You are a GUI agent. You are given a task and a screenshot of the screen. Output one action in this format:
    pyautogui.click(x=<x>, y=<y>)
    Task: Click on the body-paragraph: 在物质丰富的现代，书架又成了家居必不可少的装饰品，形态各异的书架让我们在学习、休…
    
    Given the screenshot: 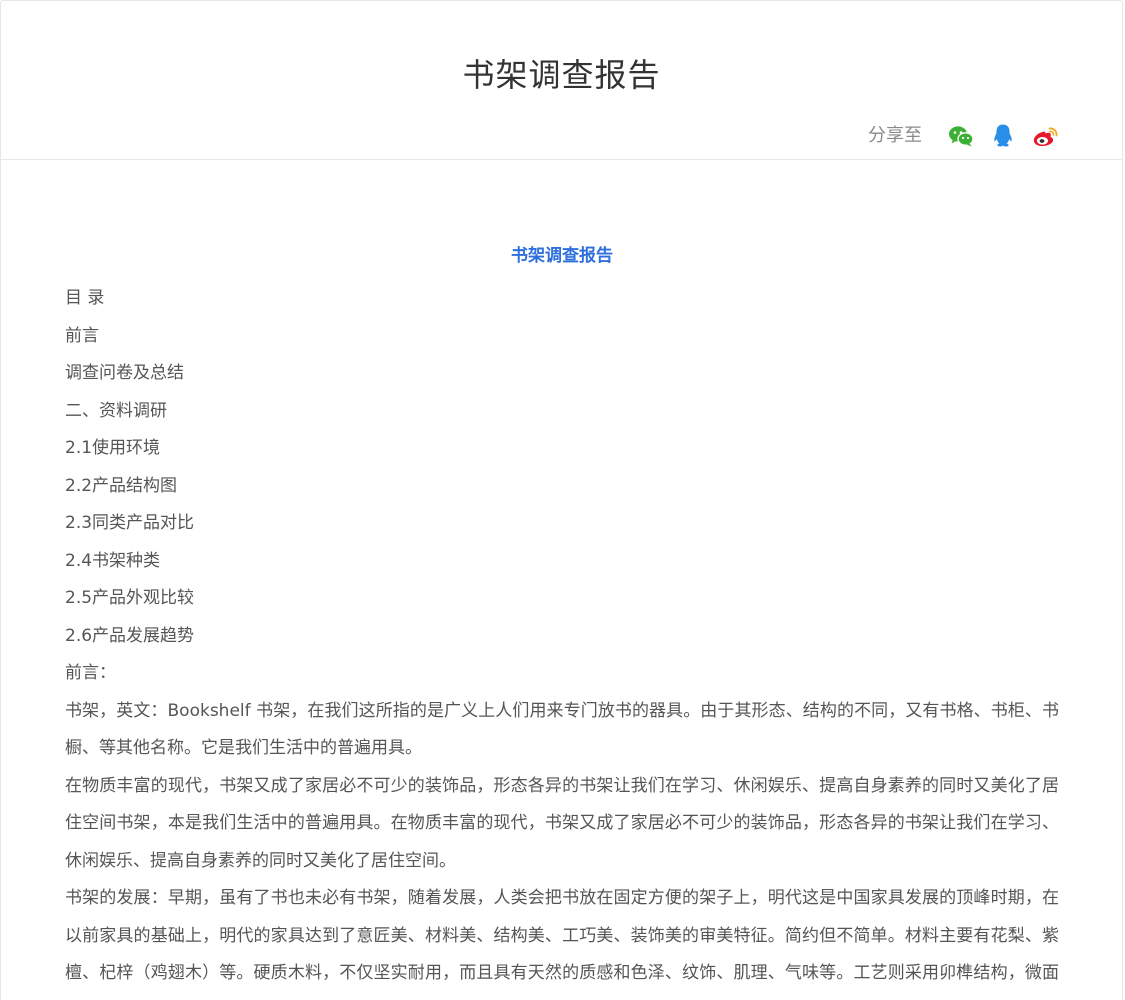 What is the action you would take?
    pyautogui.click(x=562, y=823)
    